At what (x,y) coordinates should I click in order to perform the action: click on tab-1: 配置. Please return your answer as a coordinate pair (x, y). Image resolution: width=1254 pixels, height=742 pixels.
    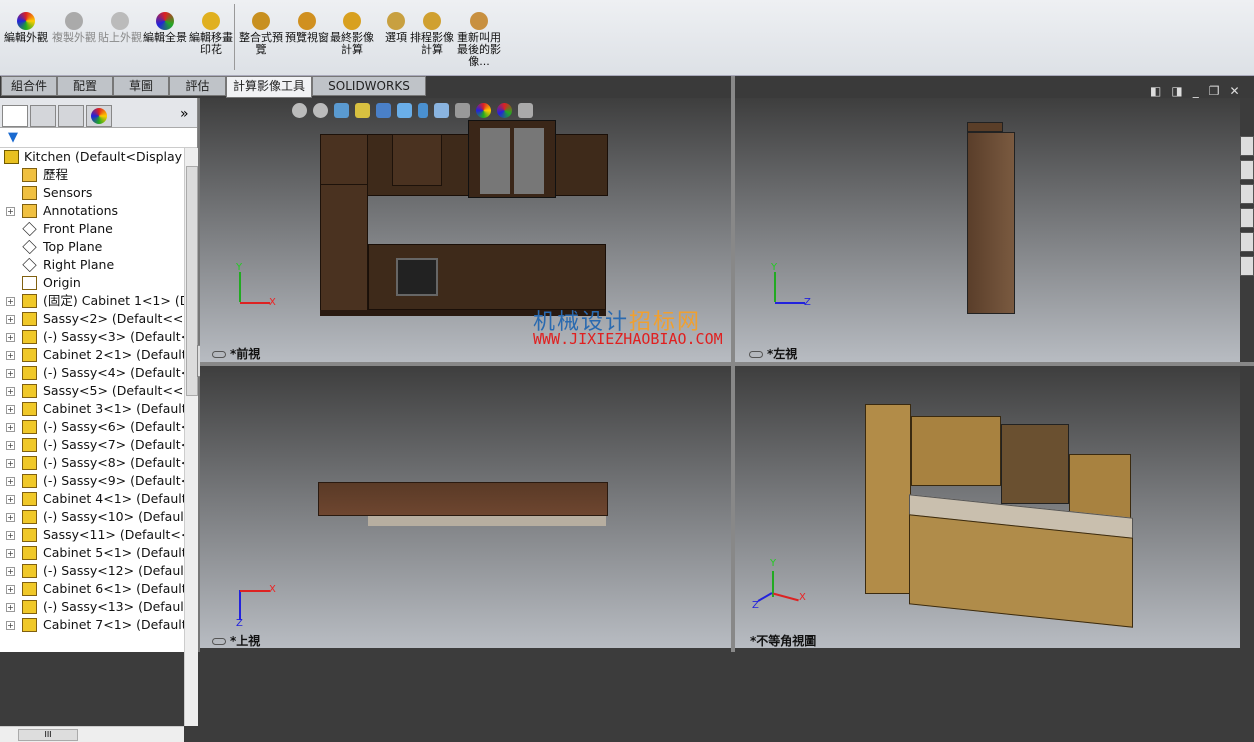
    Looking at the image, I should click on (85, 86).